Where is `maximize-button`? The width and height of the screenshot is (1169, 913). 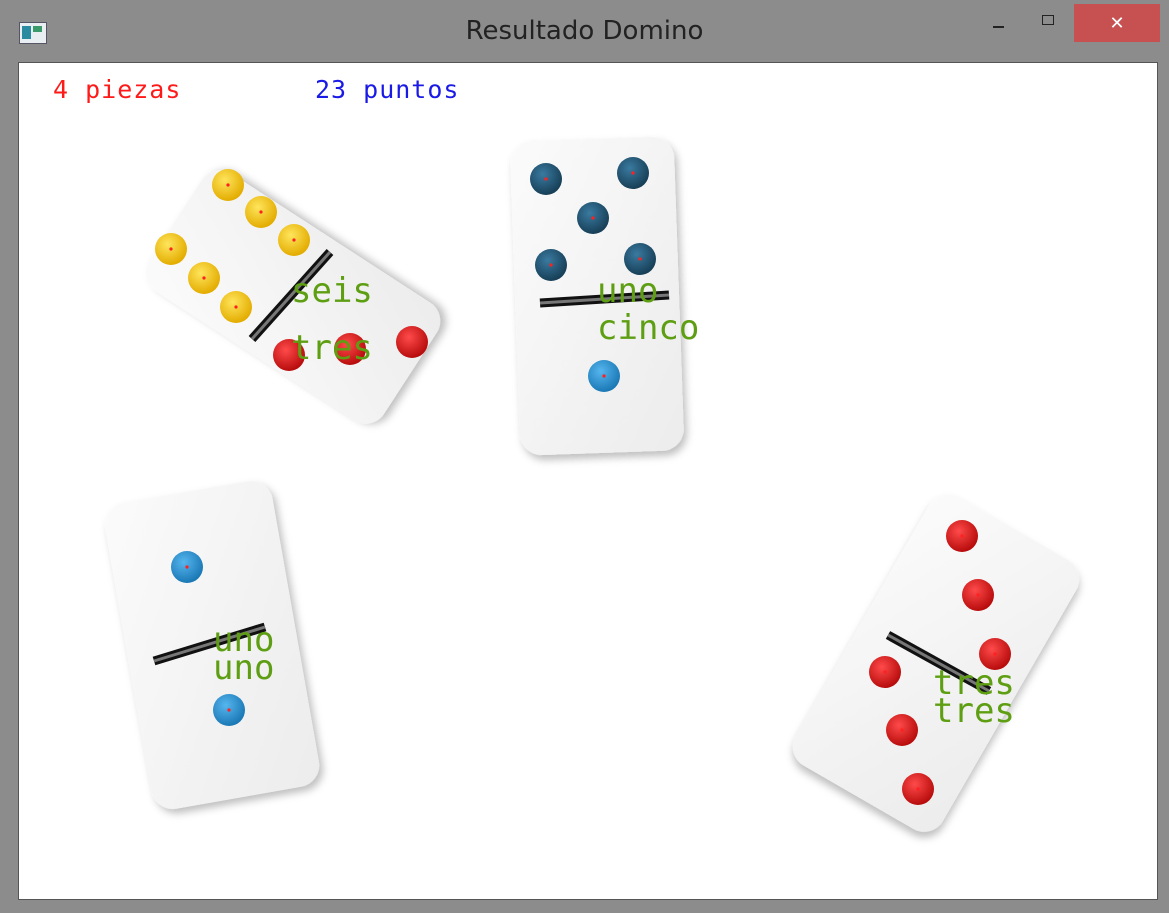
maximize-button is located at coordinates (1048, 23).